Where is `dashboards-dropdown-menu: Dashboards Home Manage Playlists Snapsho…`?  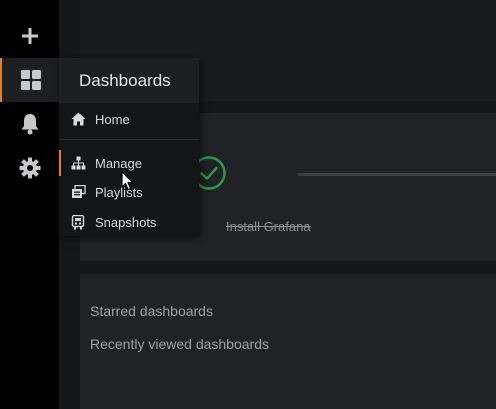 dashboards-dropdown-menu: Dashboards Home Manage Playlists Snapsho… is located at coordinates (129, 147).